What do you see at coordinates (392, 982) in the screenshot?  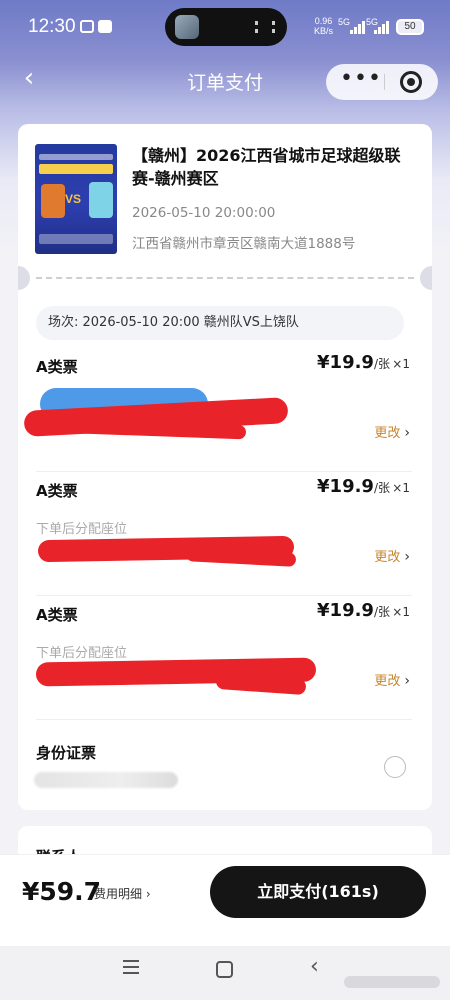 I see `watermark` at bounding box center [392, 982].